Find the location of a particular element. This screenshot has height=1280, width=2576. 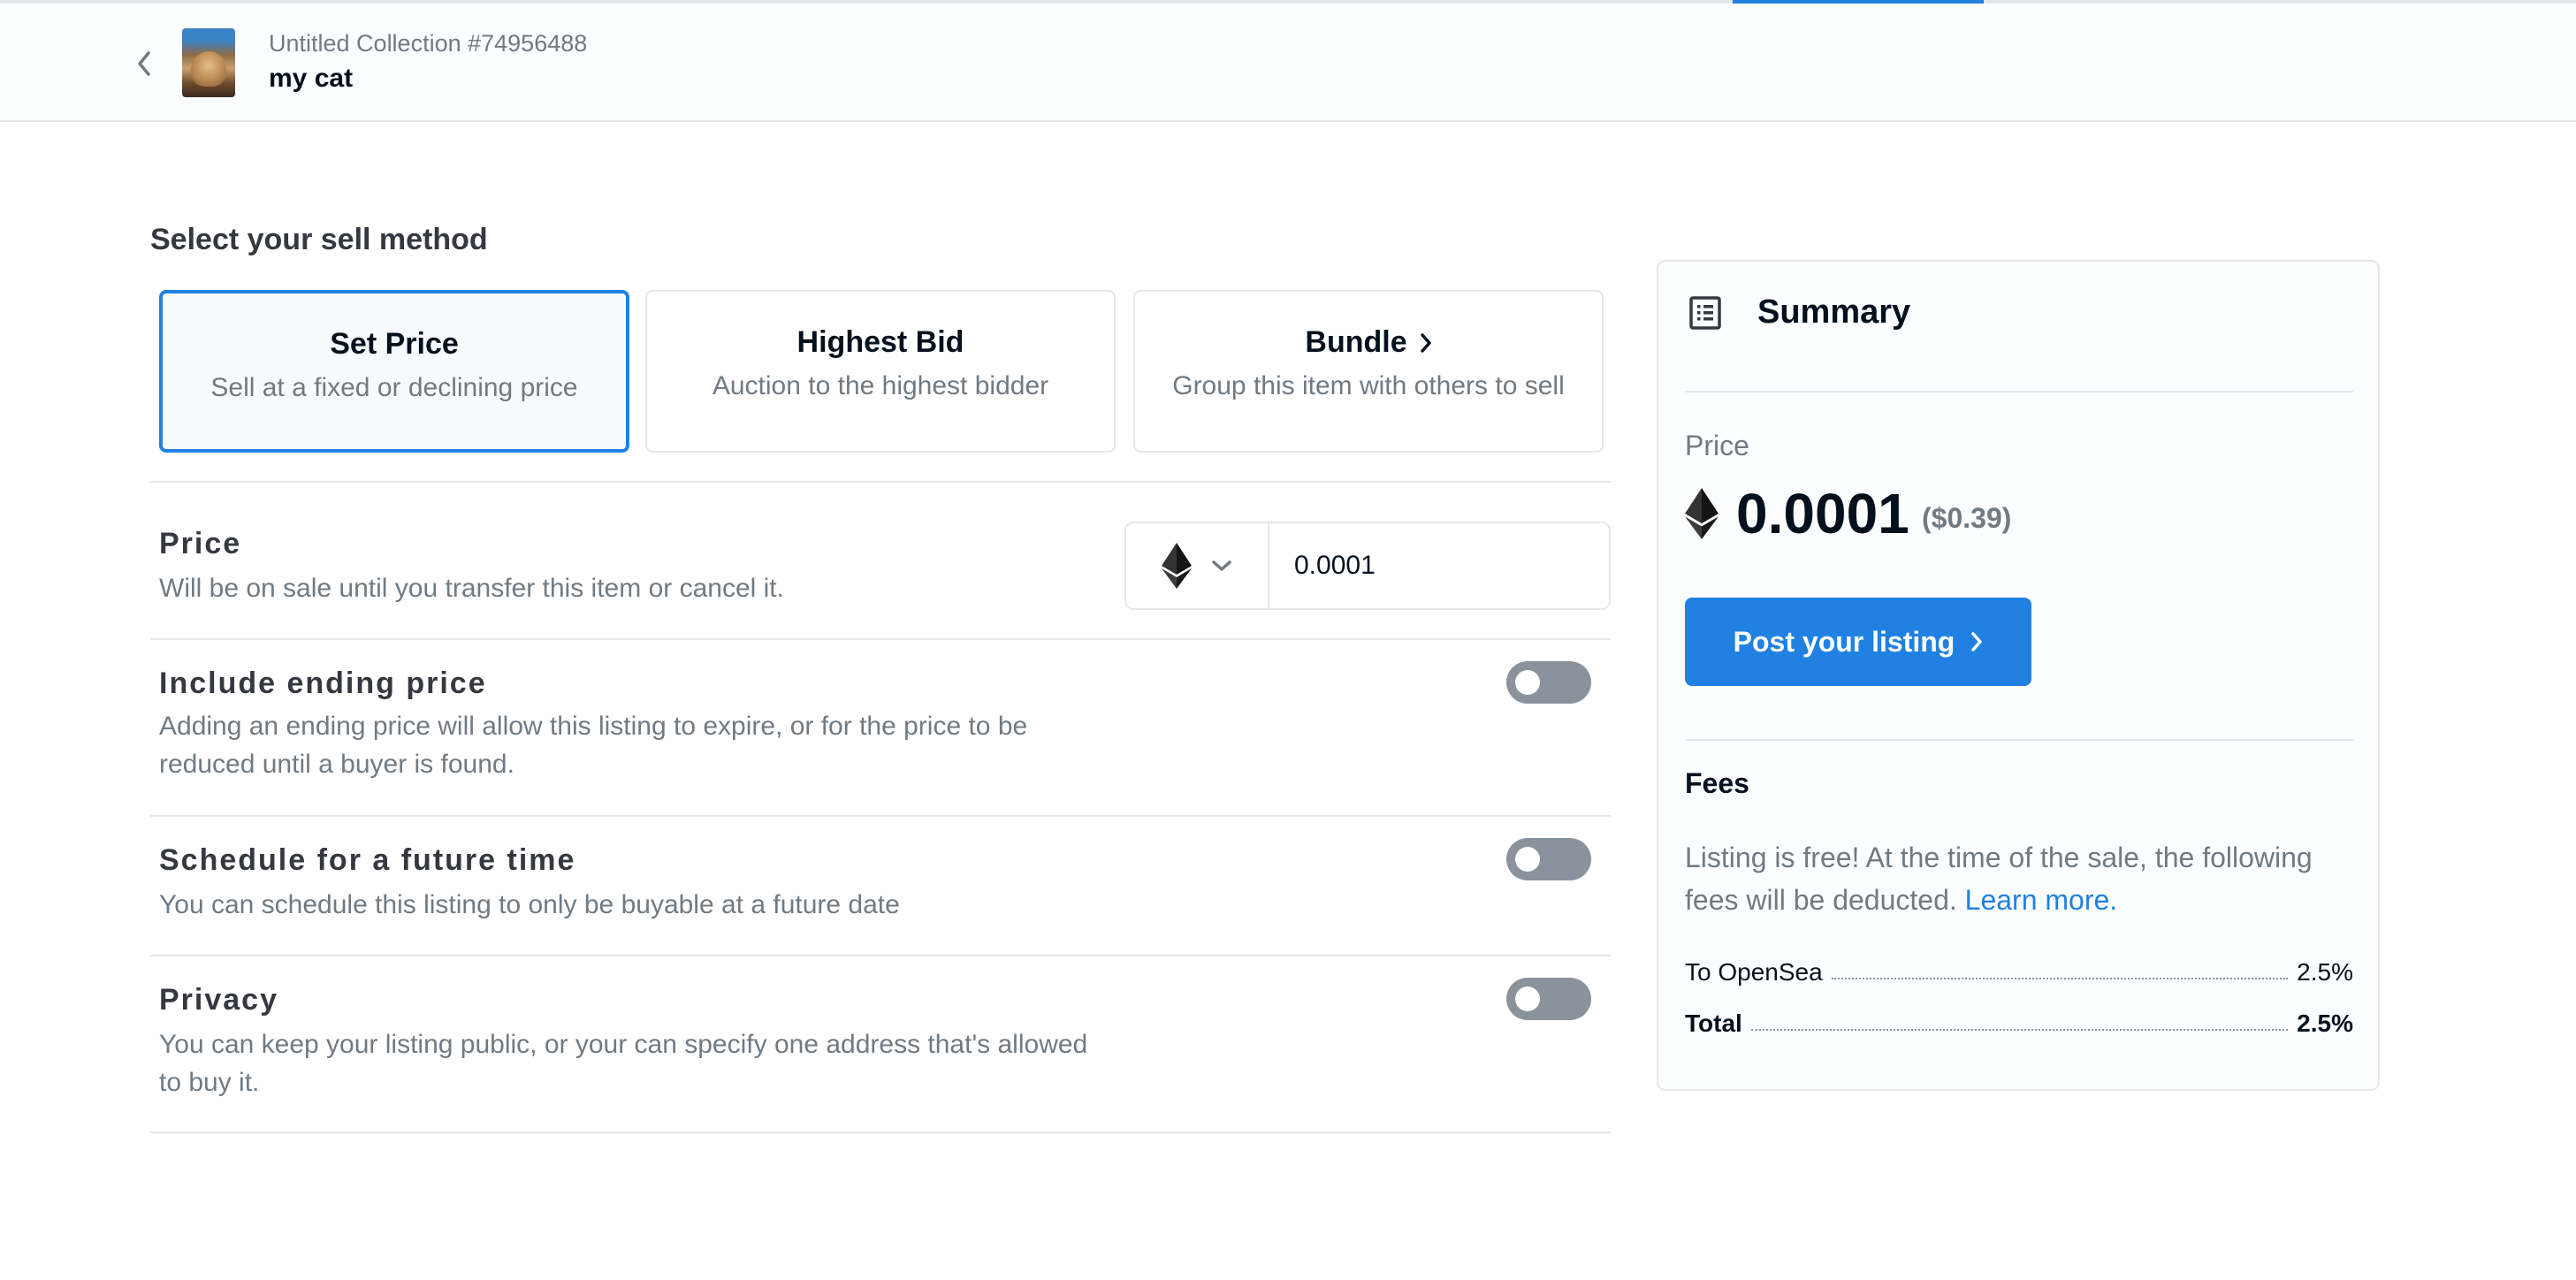

privacy-toggle is located at coordinates (1548, 999).